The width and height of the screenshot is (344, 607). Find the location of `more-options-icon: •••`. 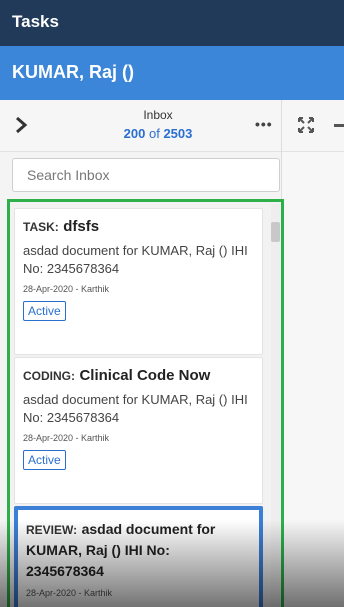

more-options-icon: ••• is located at coordinates (264, 124).